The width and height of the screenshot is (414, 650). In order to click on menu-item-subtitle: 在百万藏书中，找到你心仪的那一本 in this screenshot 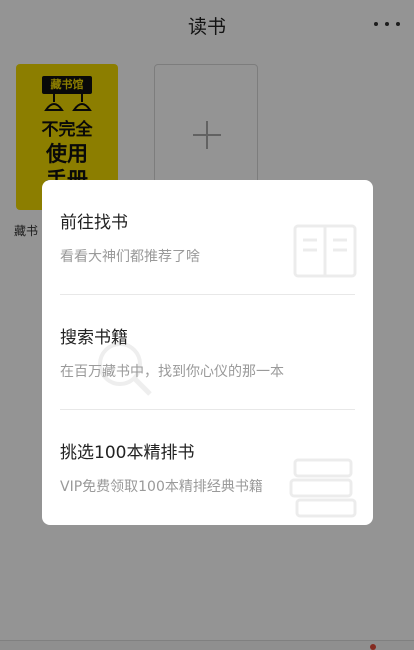, I will do `click(172, 372)`.